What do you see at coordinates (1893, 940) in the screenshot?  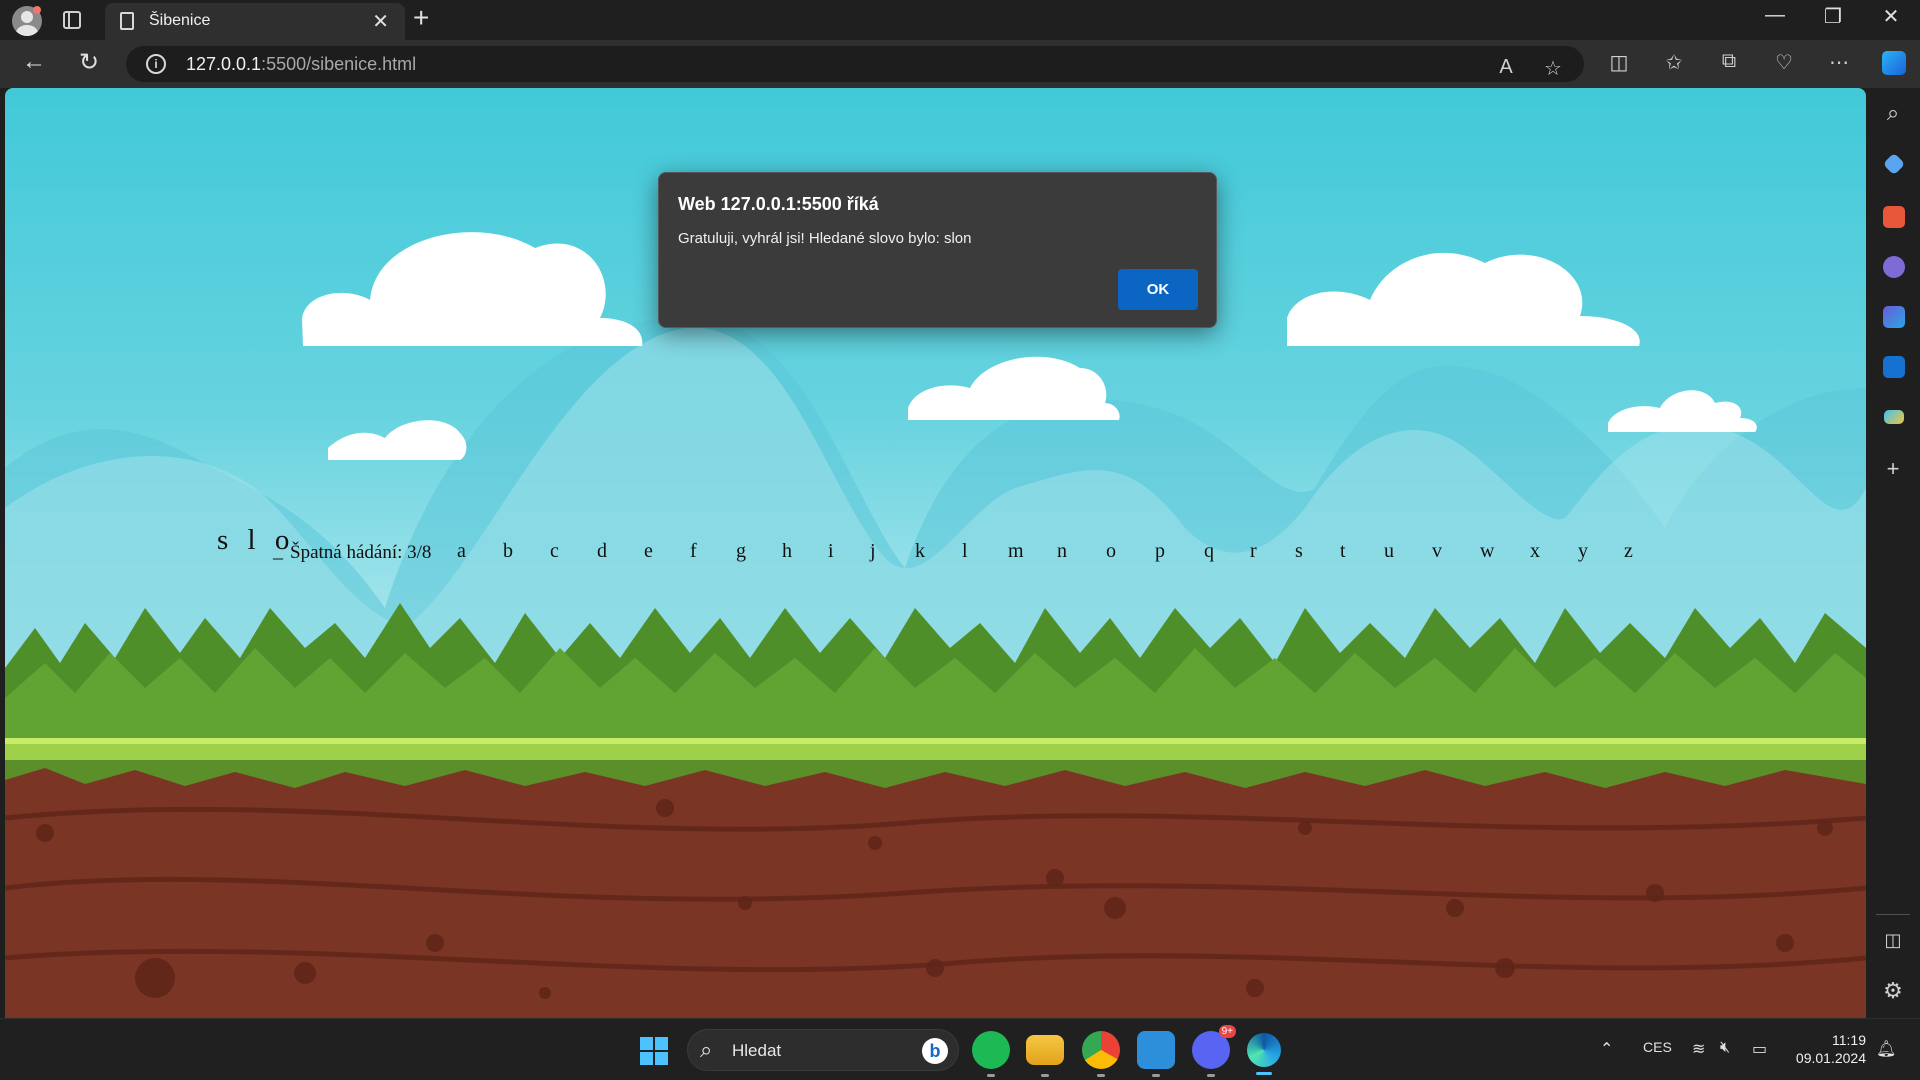 I see `hide-sidebar-icon: ◫` at bounding box center [1893, 940].